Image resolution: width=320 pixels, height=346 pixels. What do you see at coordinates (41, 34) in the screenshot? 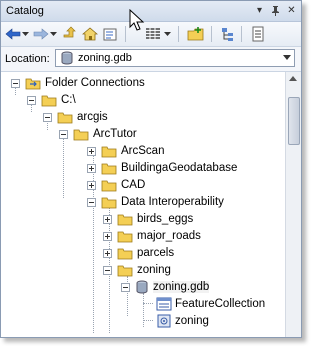
I see `forward-arrow-icon` at bounding box center [41, 34].